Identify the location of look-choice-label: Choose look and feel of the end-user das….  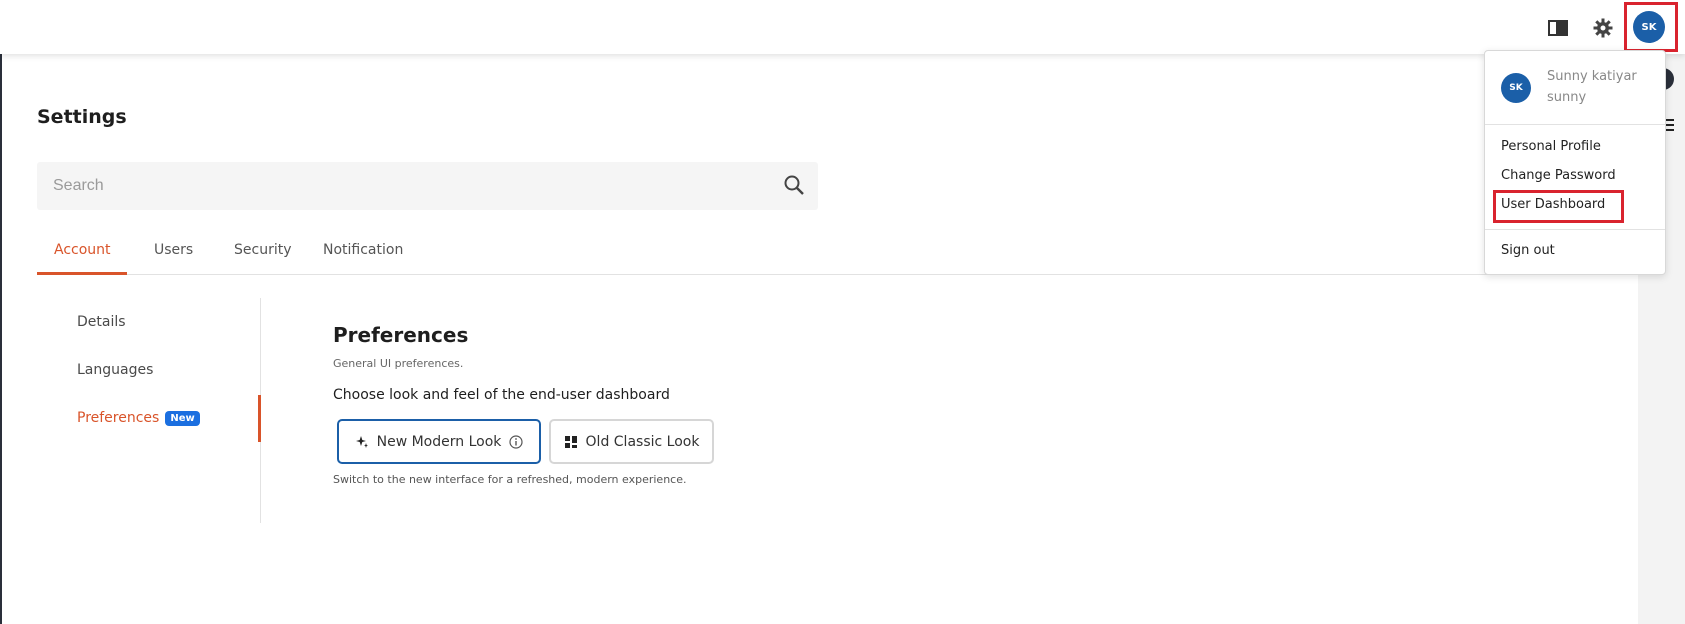
(501, 395).